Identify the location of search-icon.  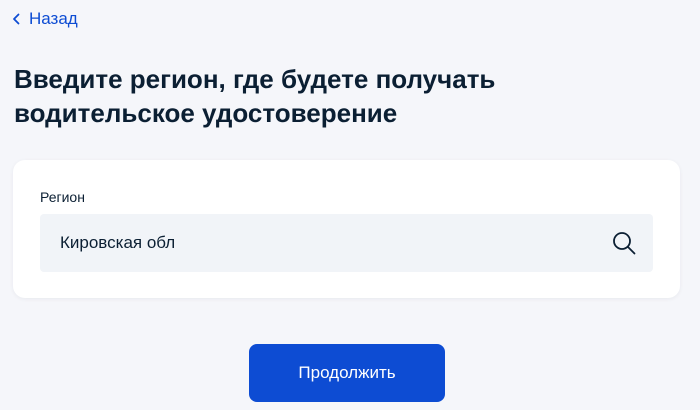
(624, 243).